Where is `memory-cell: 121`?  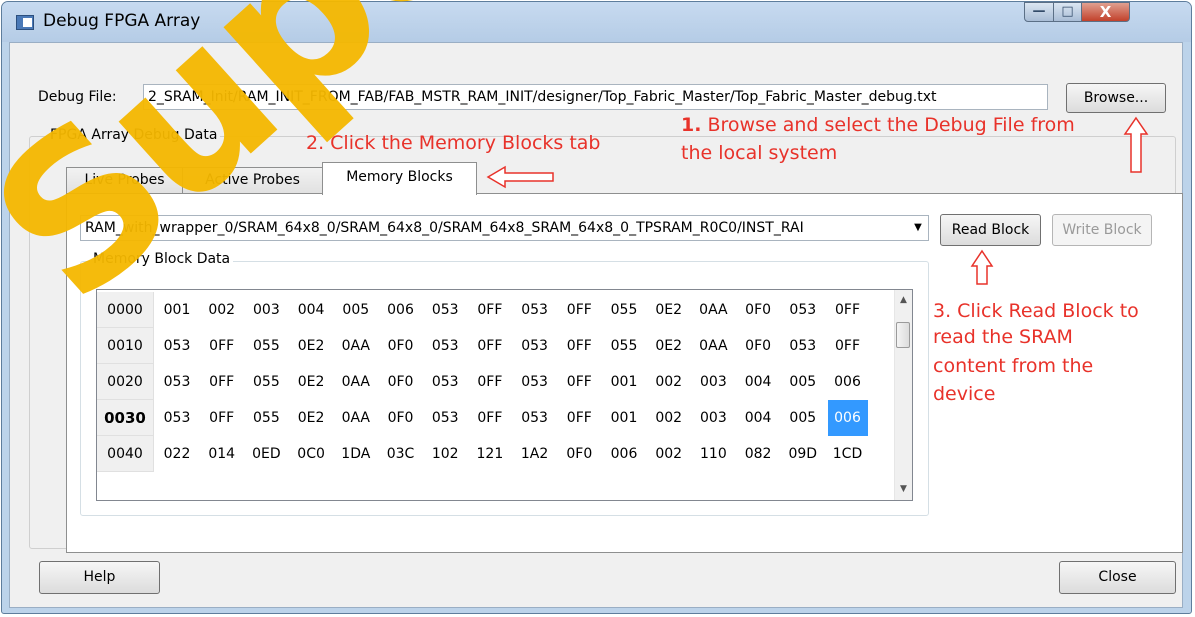
memory-cell: 121 is located at coordinates (490, 454).